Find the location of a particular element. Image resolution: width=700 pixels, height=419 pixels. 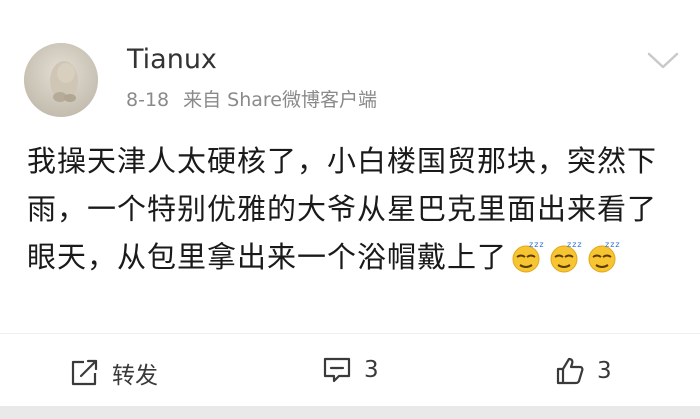

post-source: 来自 Share微博客户端 is located at coordinates (280, 100).